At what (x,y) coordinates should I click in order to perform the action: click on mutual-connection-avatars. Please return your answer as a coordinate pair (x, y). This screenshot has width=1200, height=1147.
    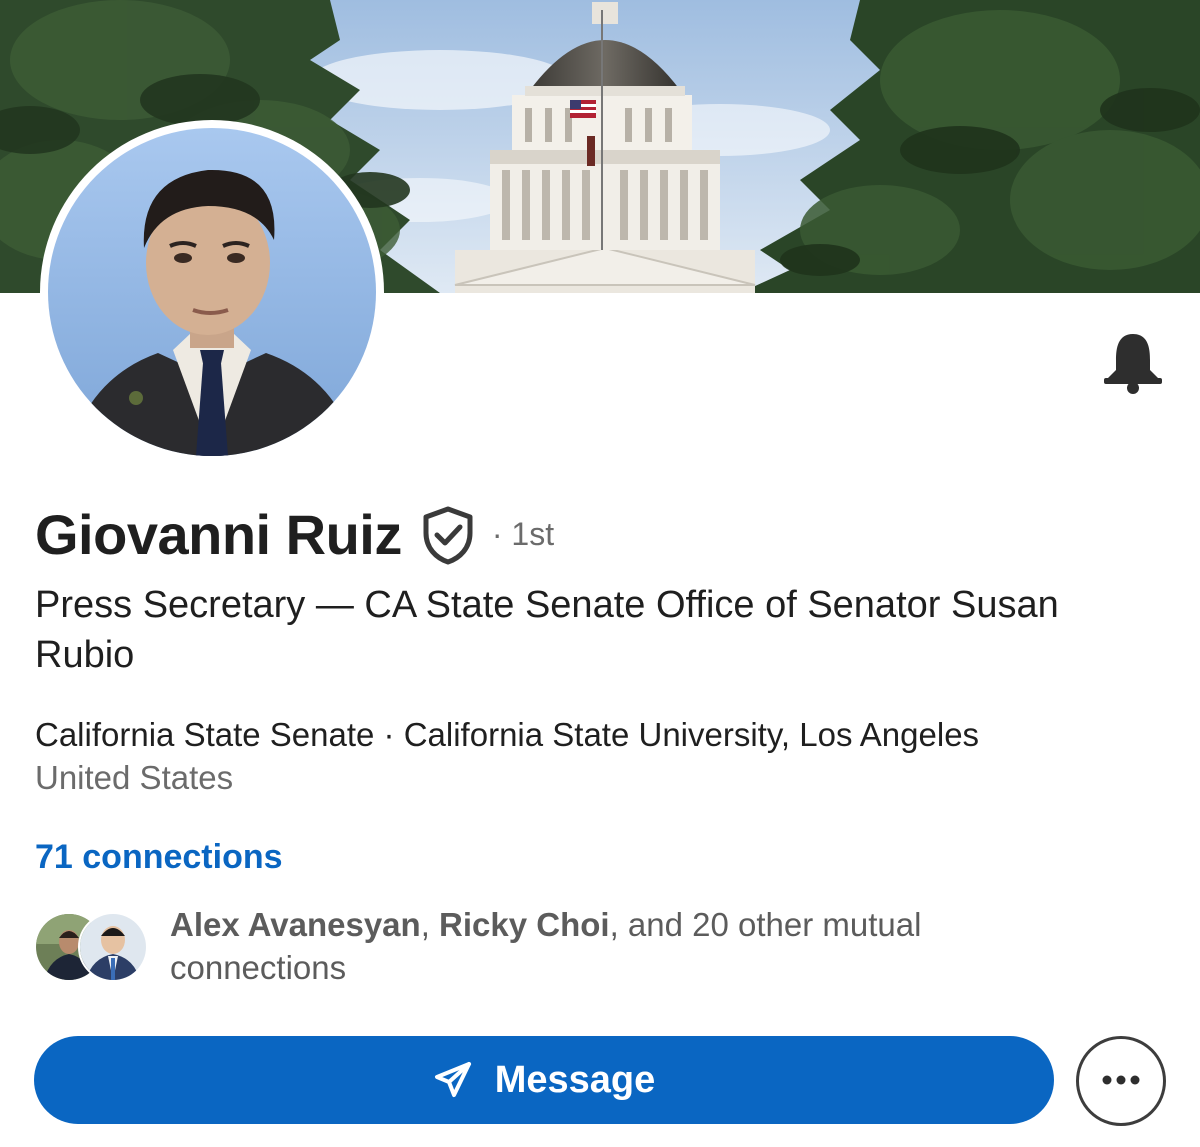
    Looking at the image, I should click on (92, 947).